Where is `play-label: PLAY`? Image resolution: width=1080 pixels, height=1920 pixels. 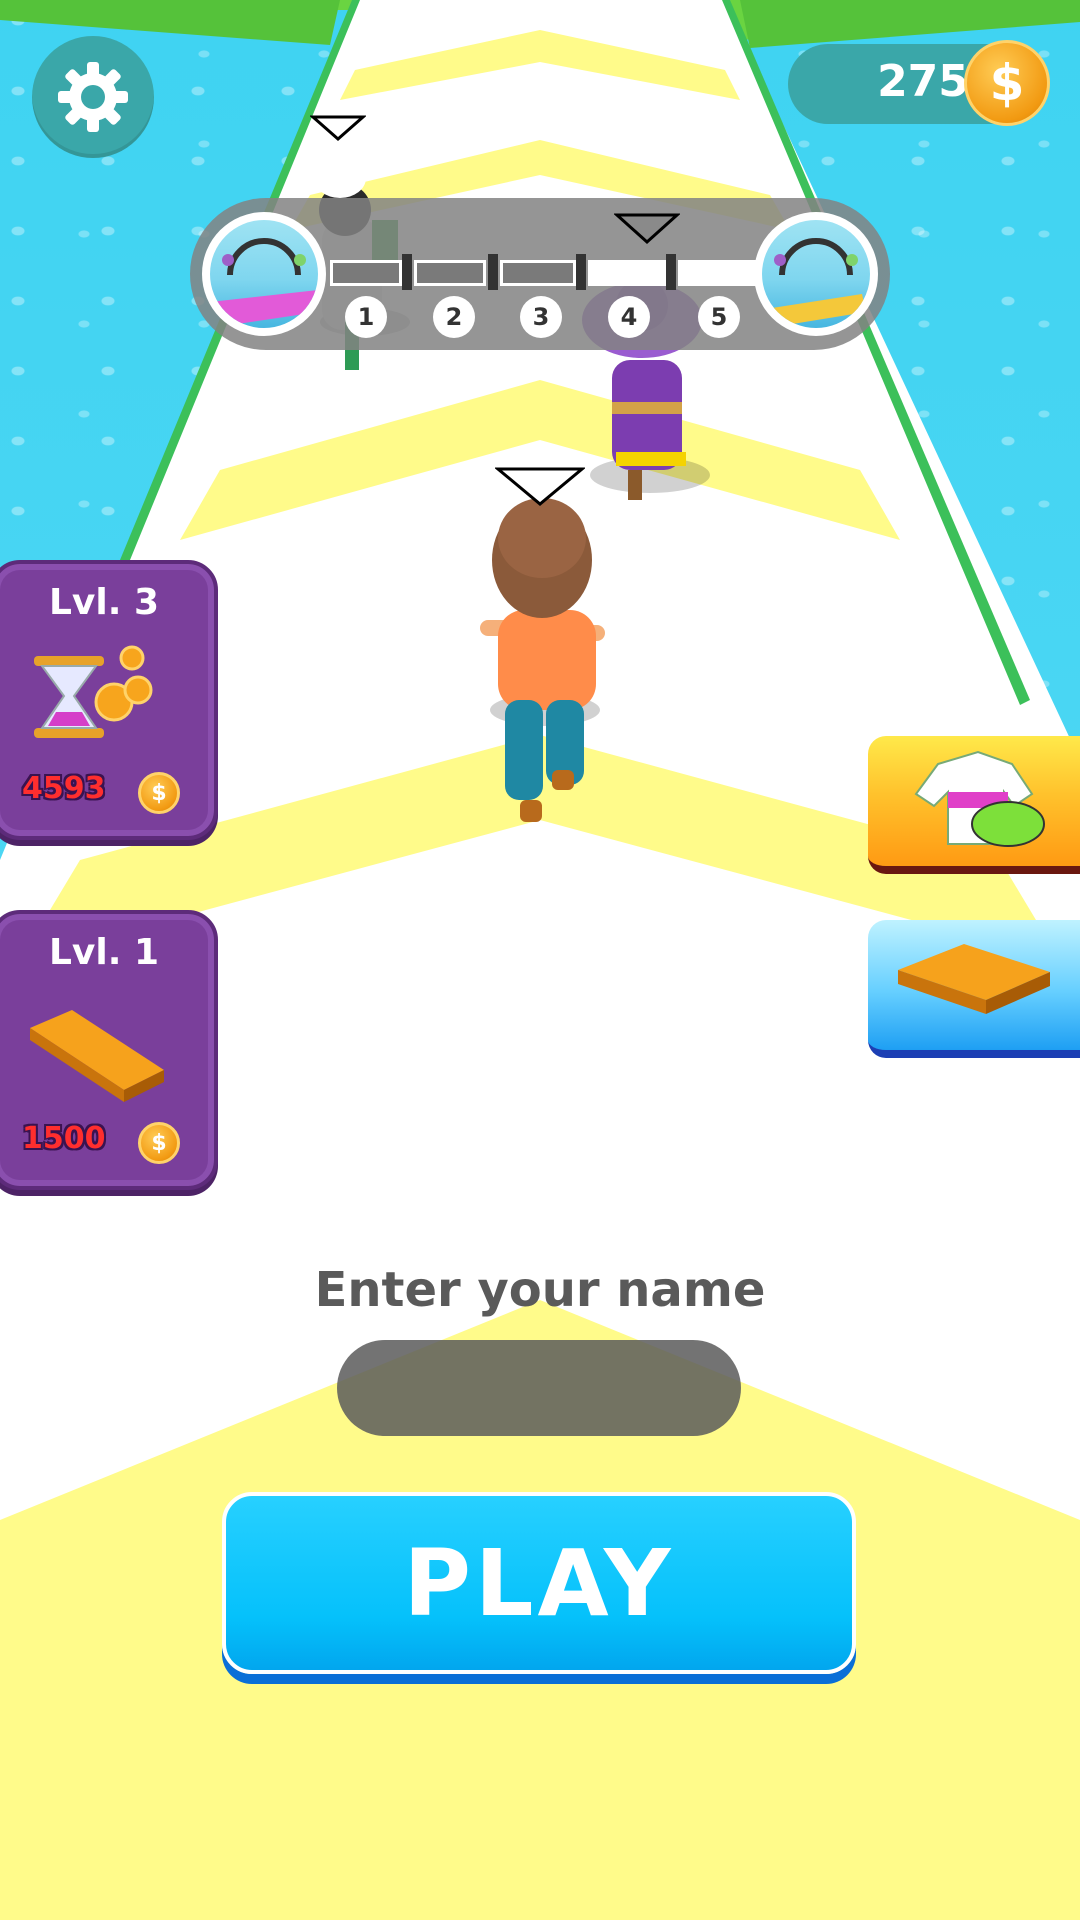 play-label: PLAY is located at coordinates (539, 1583).